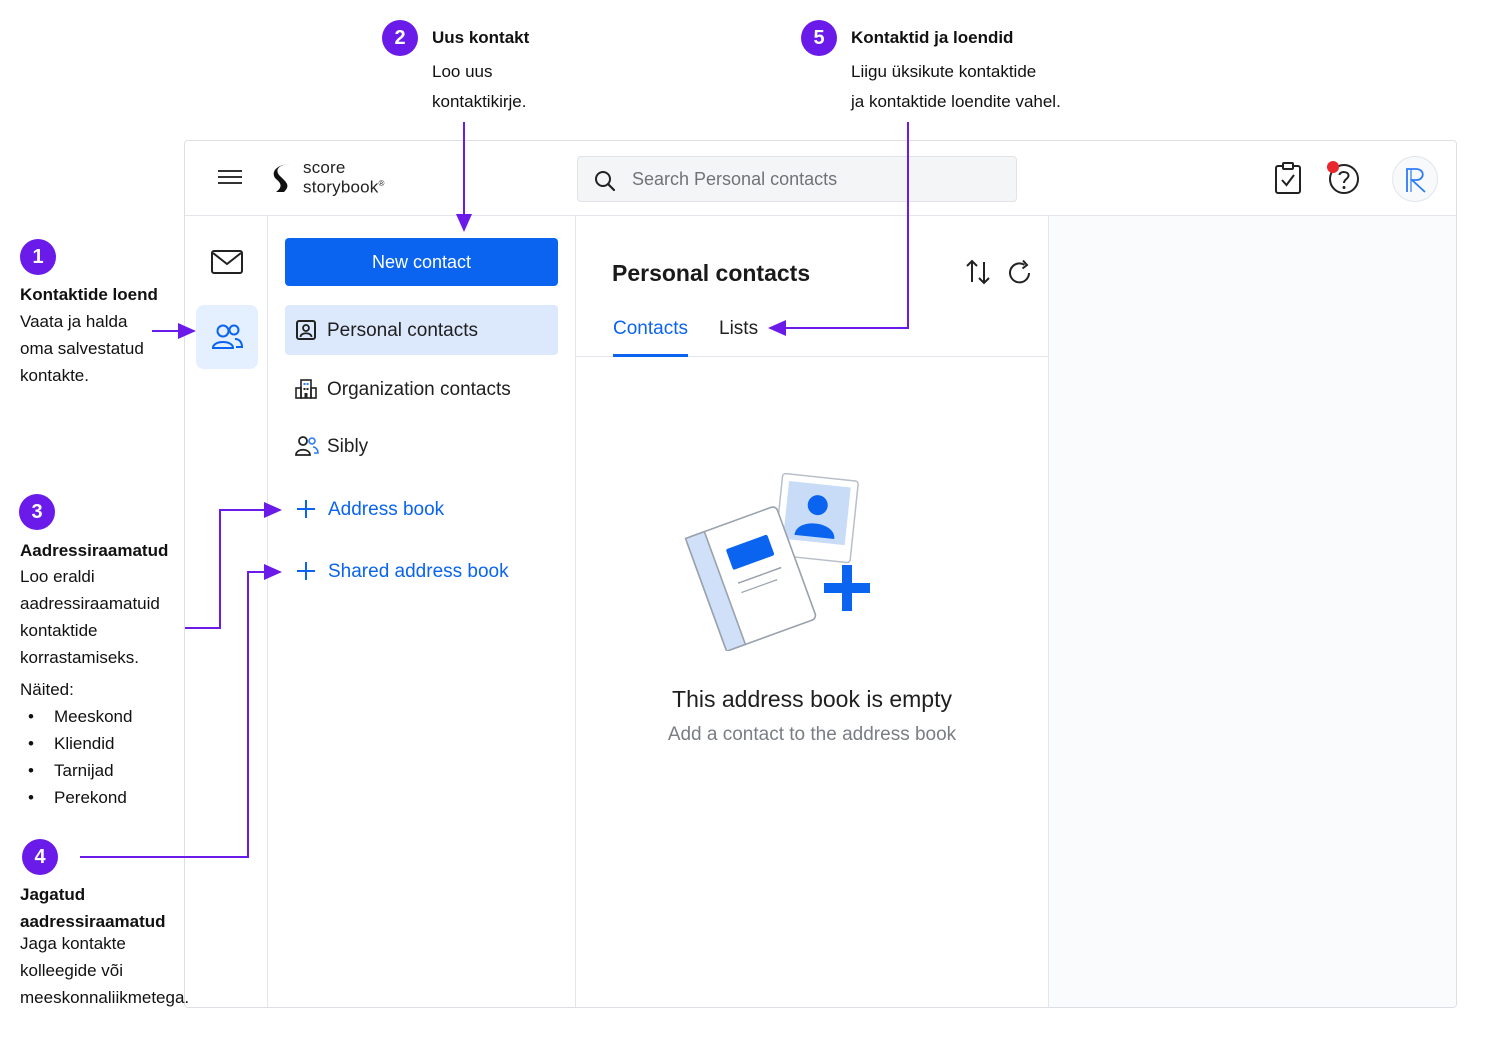 This screenshot has height=1054, width=1492. I want to click on annotation-3-examples-label: Näited:, so click(47, 689).